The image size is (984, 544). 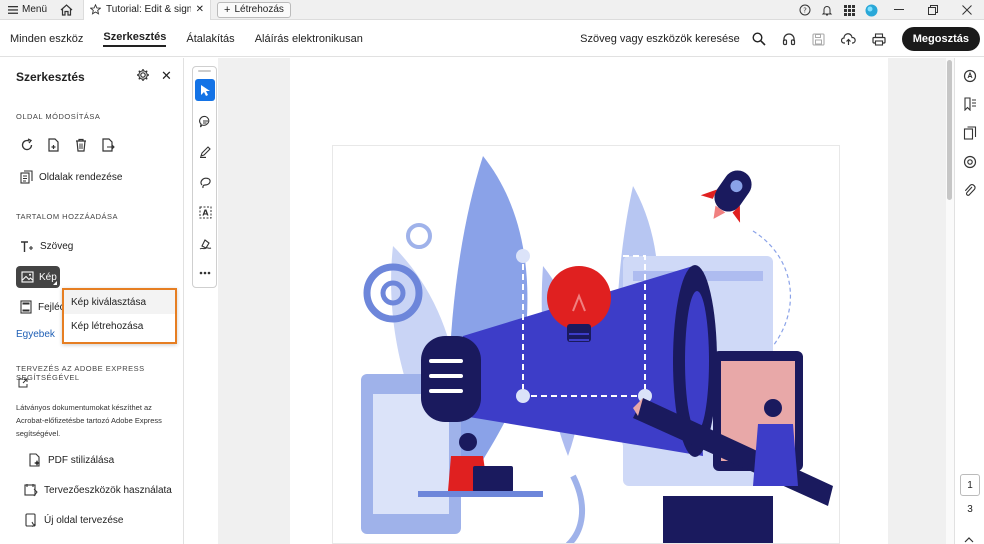 I want to click on apps-grid-icon, so click(x=849, y=10).